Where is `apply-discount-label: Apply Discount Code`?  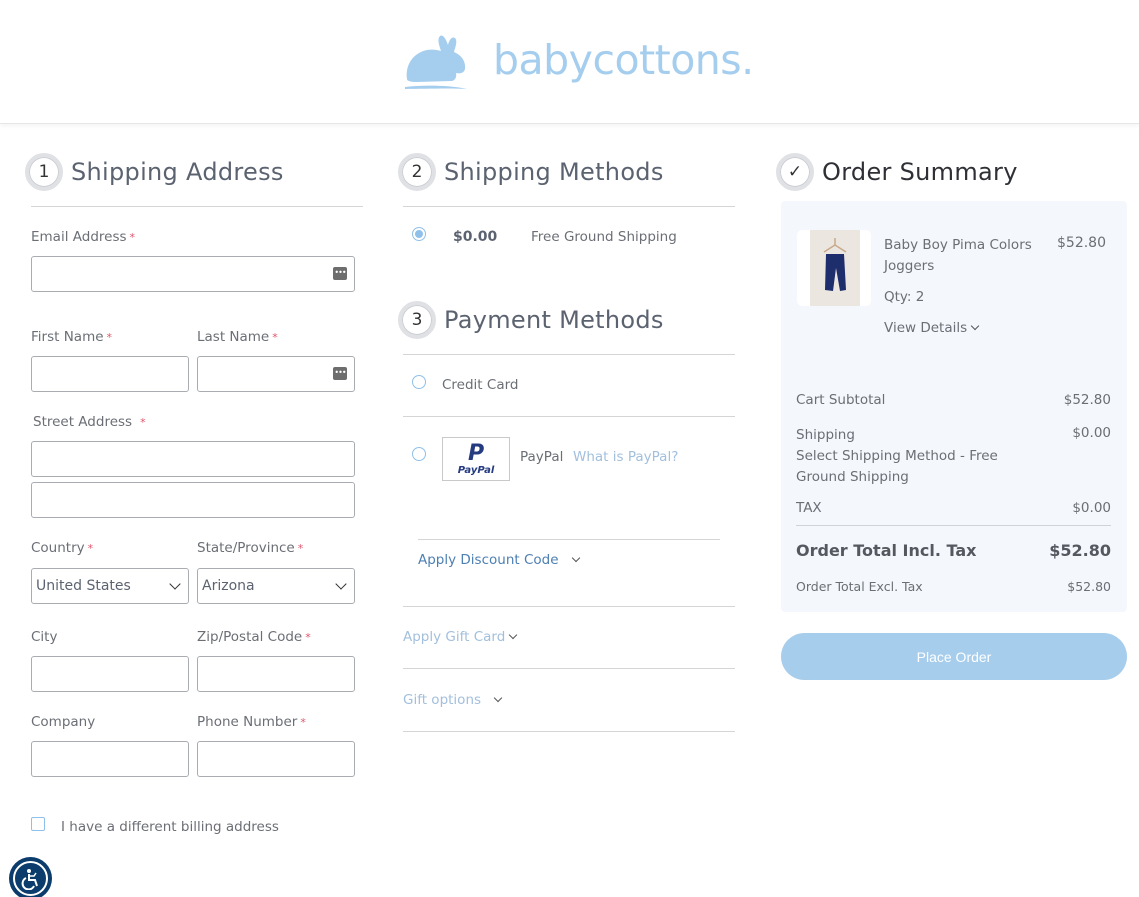
apply-discount-label: Apply Discount Code is located at coordinates (488, 560).